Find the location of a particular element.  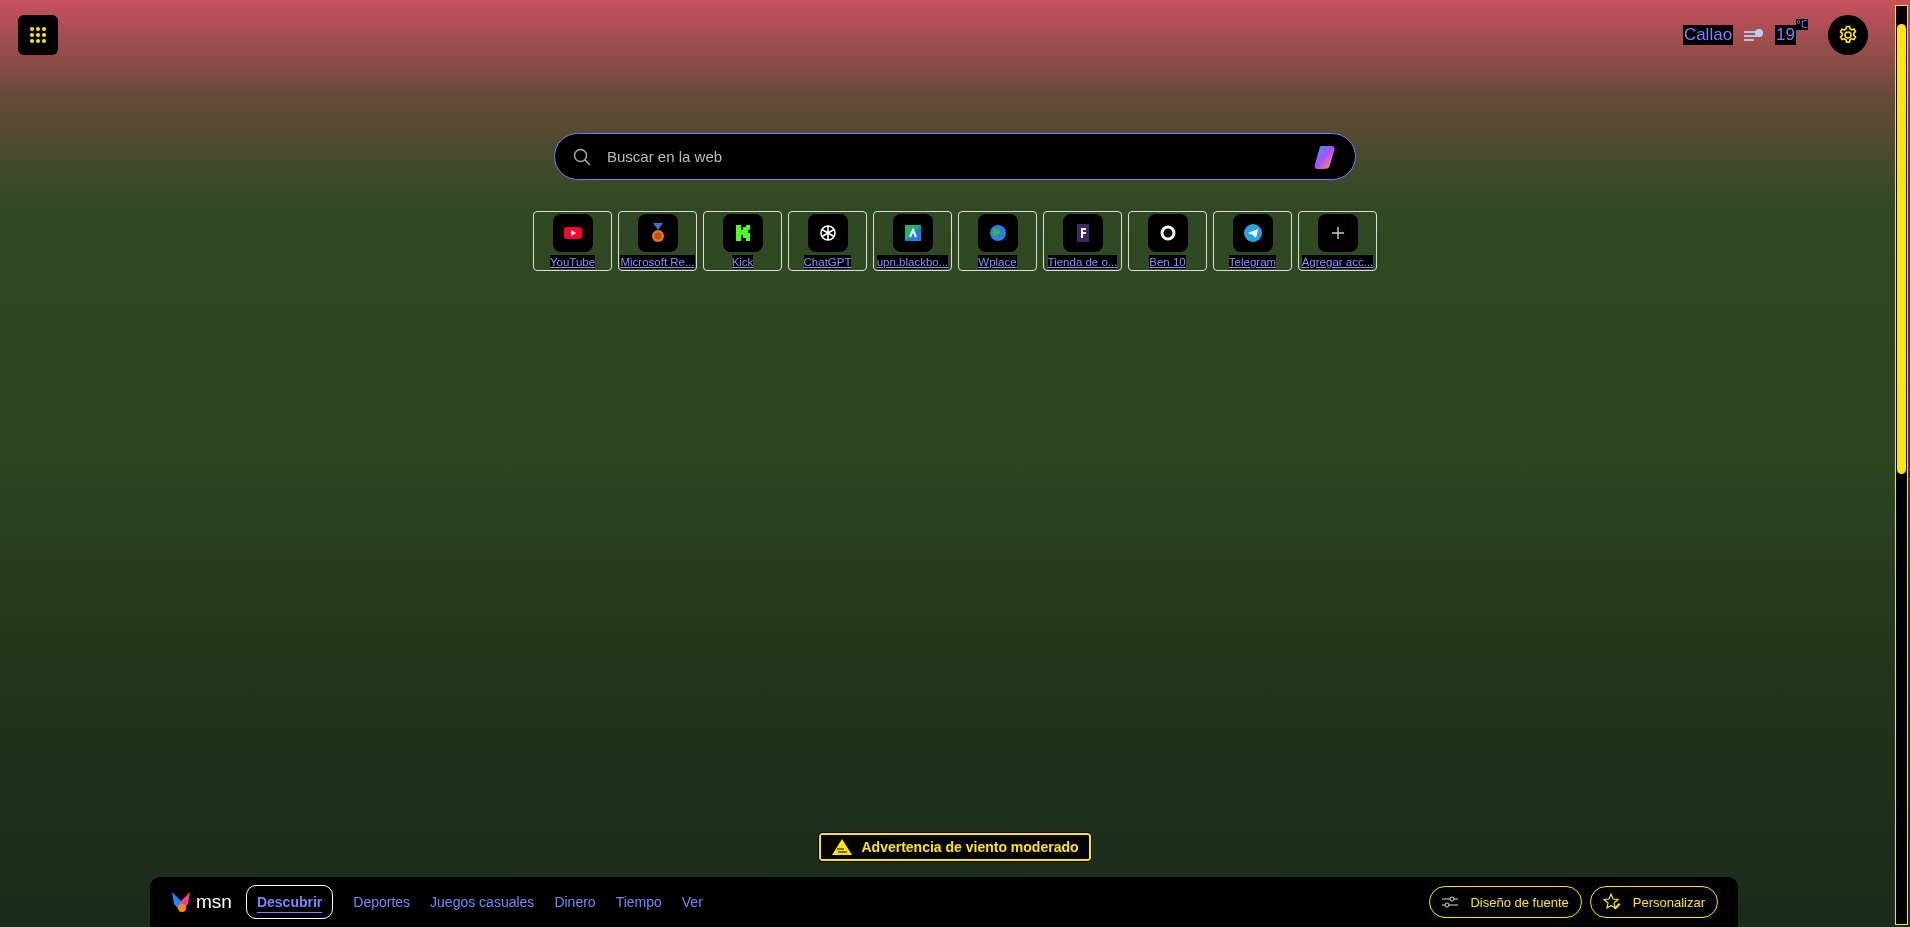

shortcut-tile: Wplace is located at coordinates (997, 241).